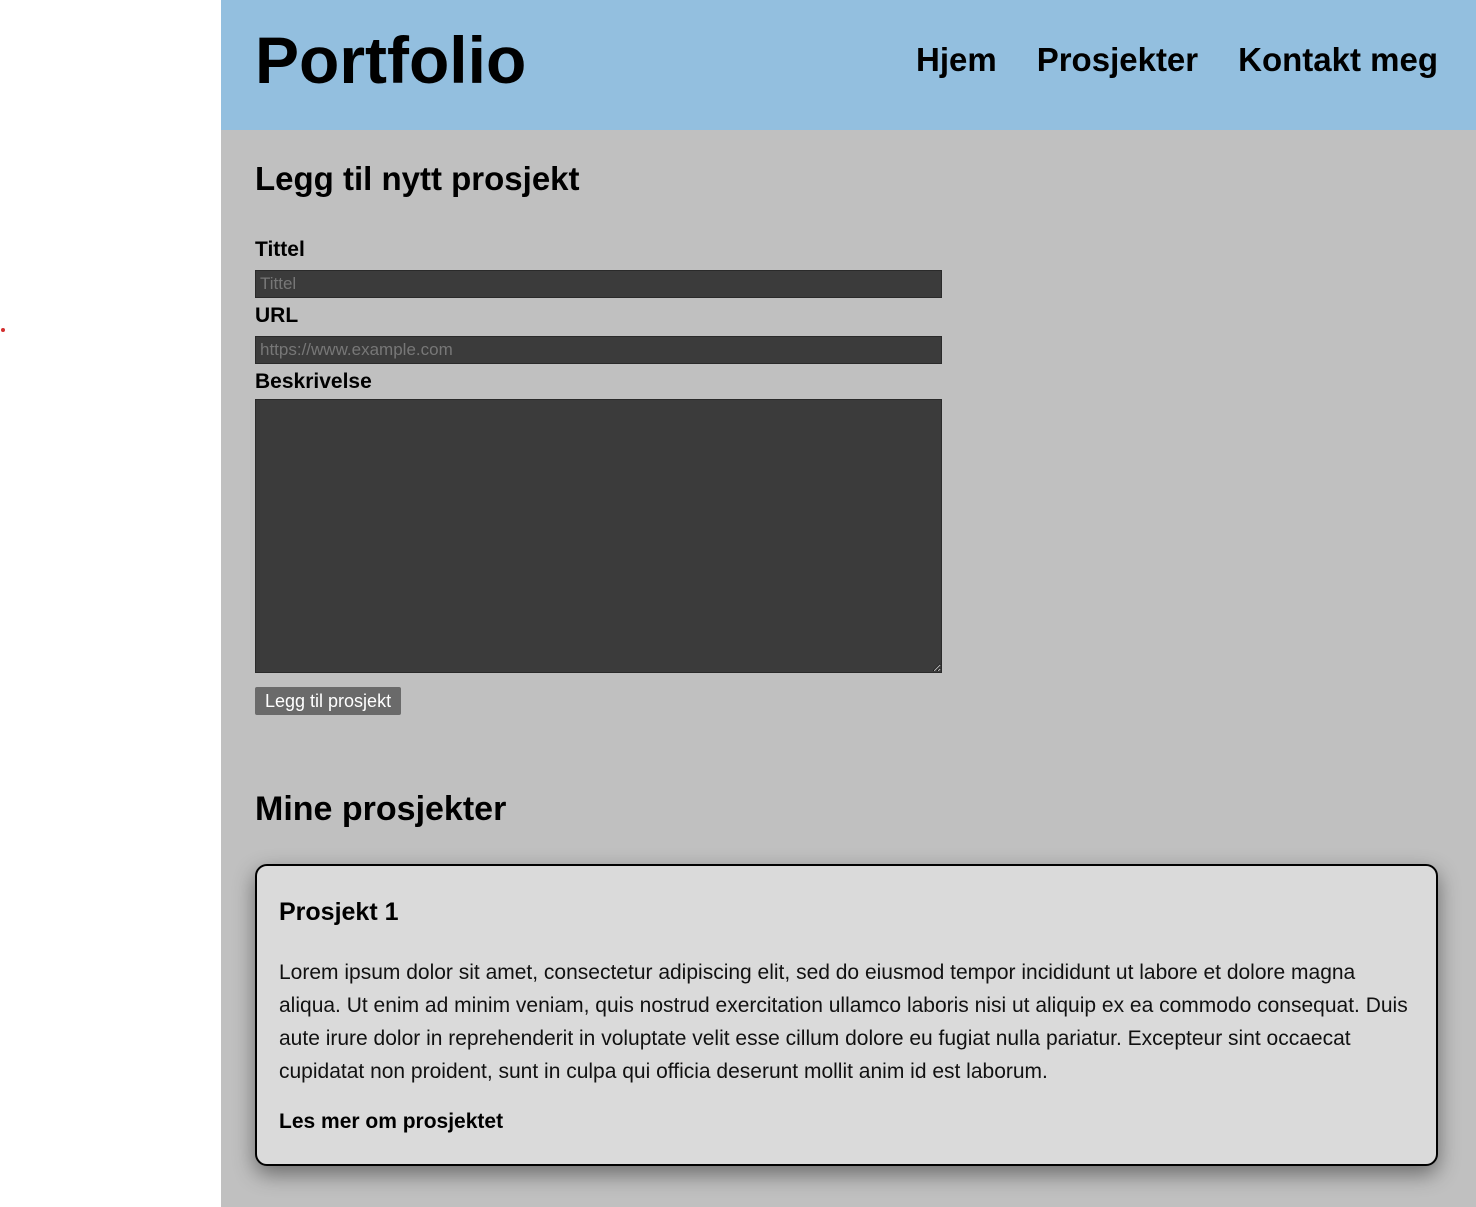 The width and height of the screenshot is (1476, 1207). What do you see at coordinates (277, 315) in the screenshot?
I see `url-label: URL` at bounding box center [277, 315].